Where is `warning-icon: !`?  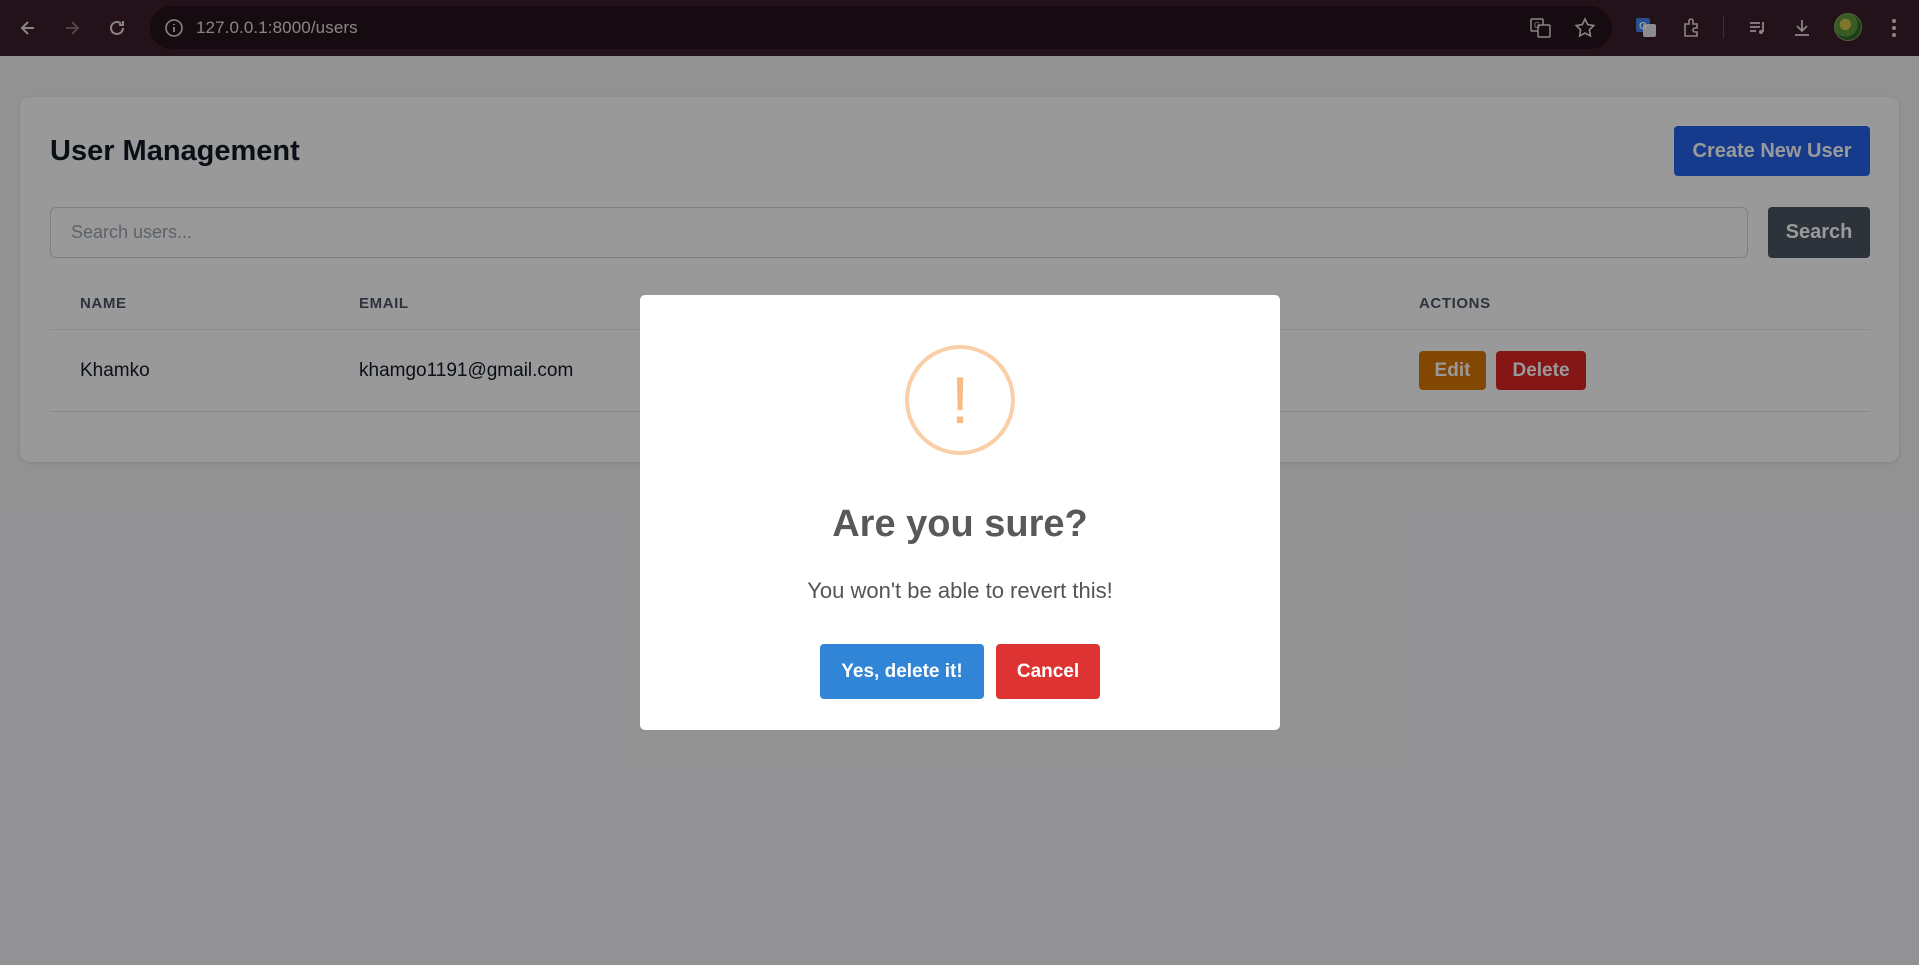
warning-icon: ! is located at coordinates (960, 400).